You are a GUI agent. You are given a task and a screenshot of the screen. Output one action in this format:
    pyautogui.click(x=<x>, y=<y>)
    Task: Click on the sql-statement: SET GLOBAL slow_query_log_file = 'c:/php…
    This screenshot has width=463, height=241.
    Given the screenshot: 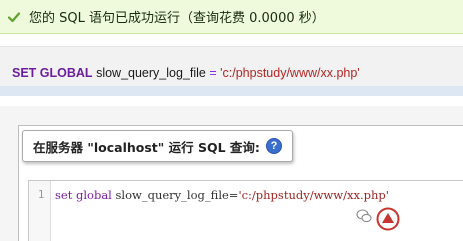 What is the action you would take?
    pyautogui.click(x=186, y=73)
    